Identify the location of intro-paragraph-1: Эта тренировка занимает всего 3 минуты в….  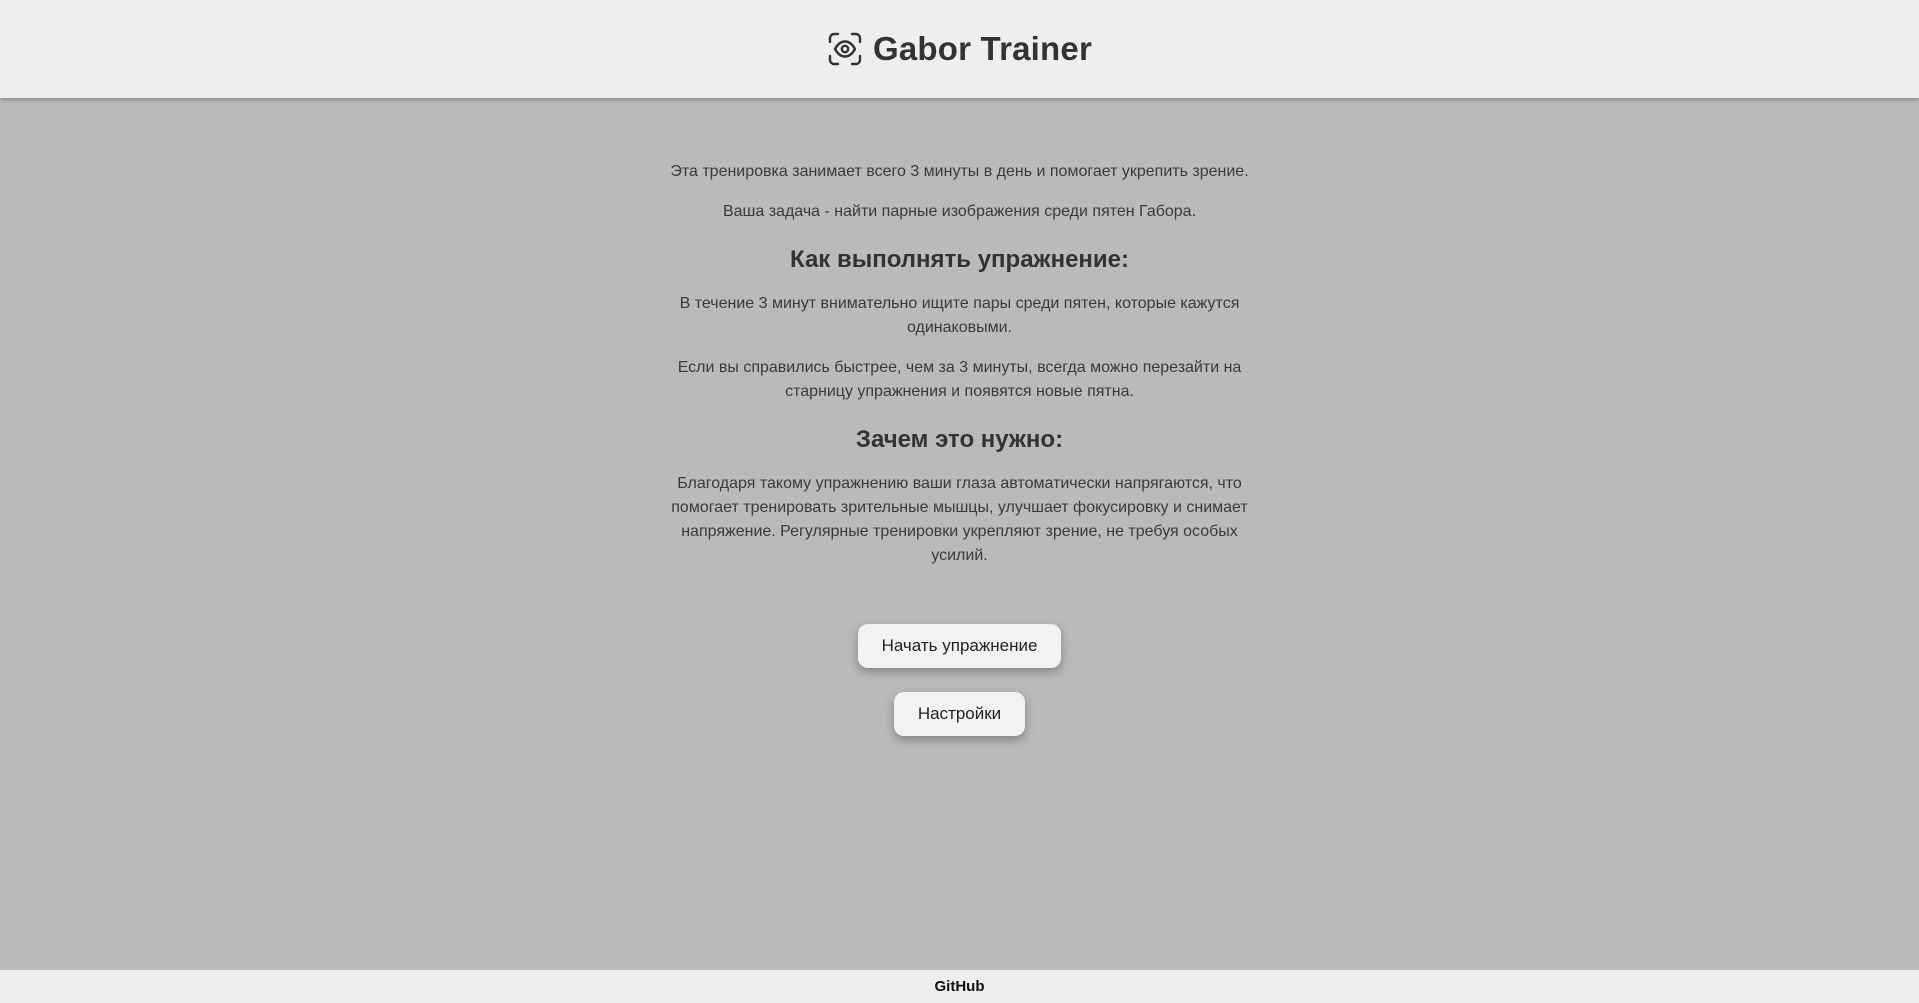
(959, 171).